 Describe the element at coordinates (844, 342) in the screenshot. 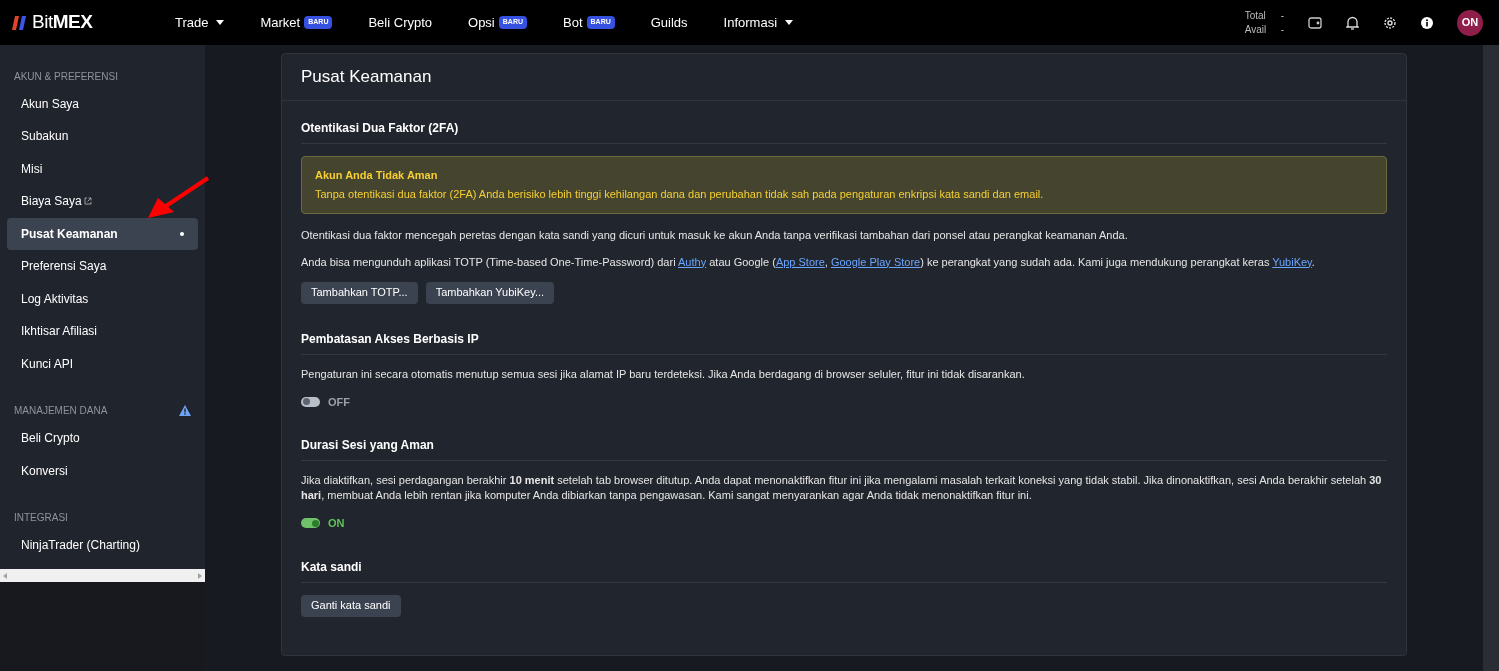

I see `section-heading: Pembatasan Akses Berbasis IP` at that location.